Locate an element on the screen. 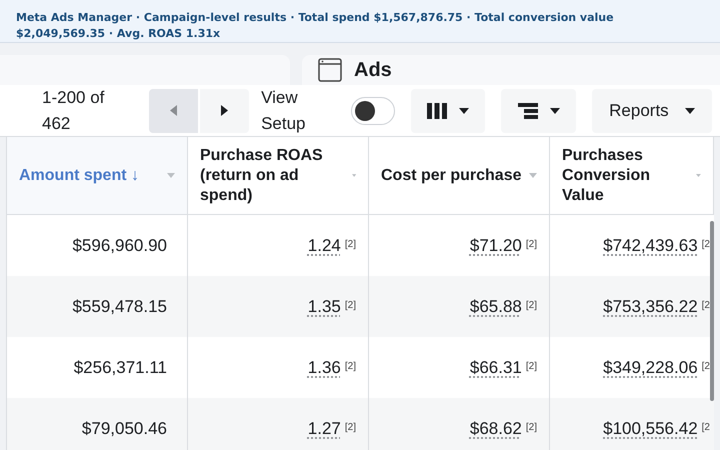 The width and height of the screenshot is (720, 450). reports-button: Reports is located at coordinates (652, 110).